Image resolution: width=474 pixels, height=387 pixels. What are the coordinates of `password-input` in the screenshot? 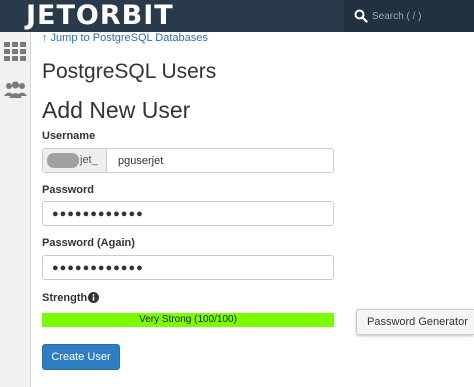 It's located at (188, 213).